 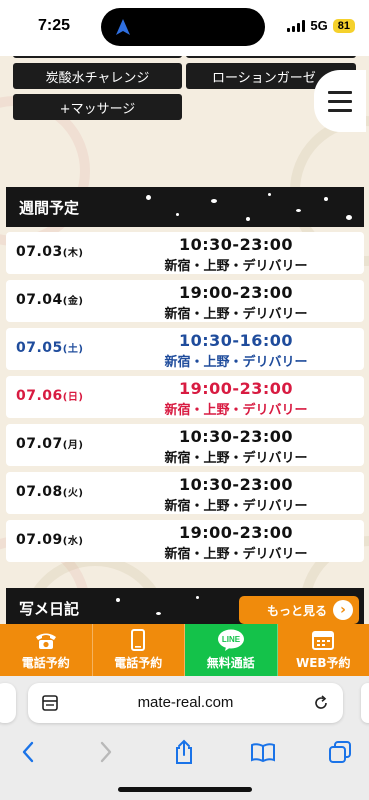 What do you see at coordinates (321, 703) in the screenshot?
I see `reload-icon` at bounding box center [321, 703].